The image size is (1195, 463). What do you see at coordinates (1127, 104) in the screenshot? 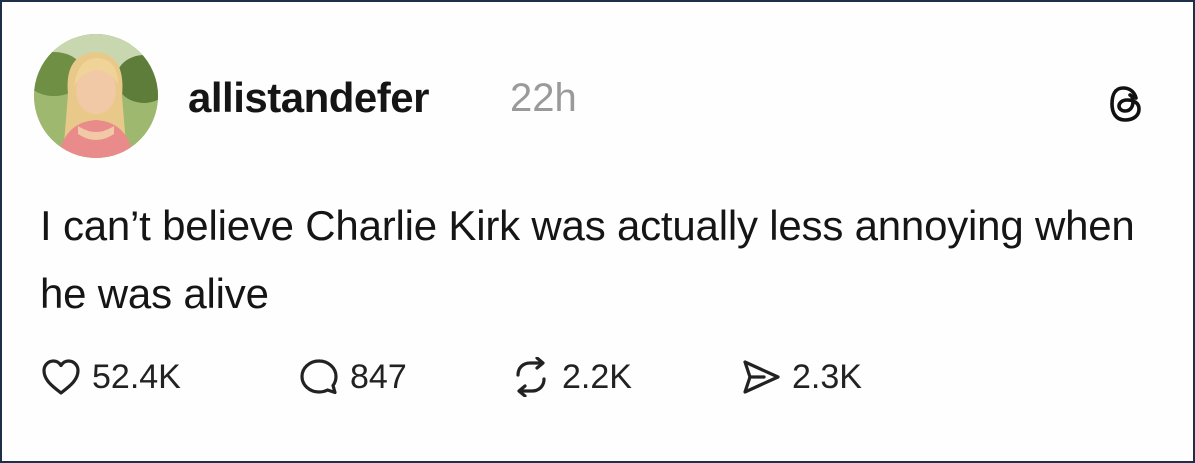
I see `threads-logo-icon` at bounding box center [1127, 104].